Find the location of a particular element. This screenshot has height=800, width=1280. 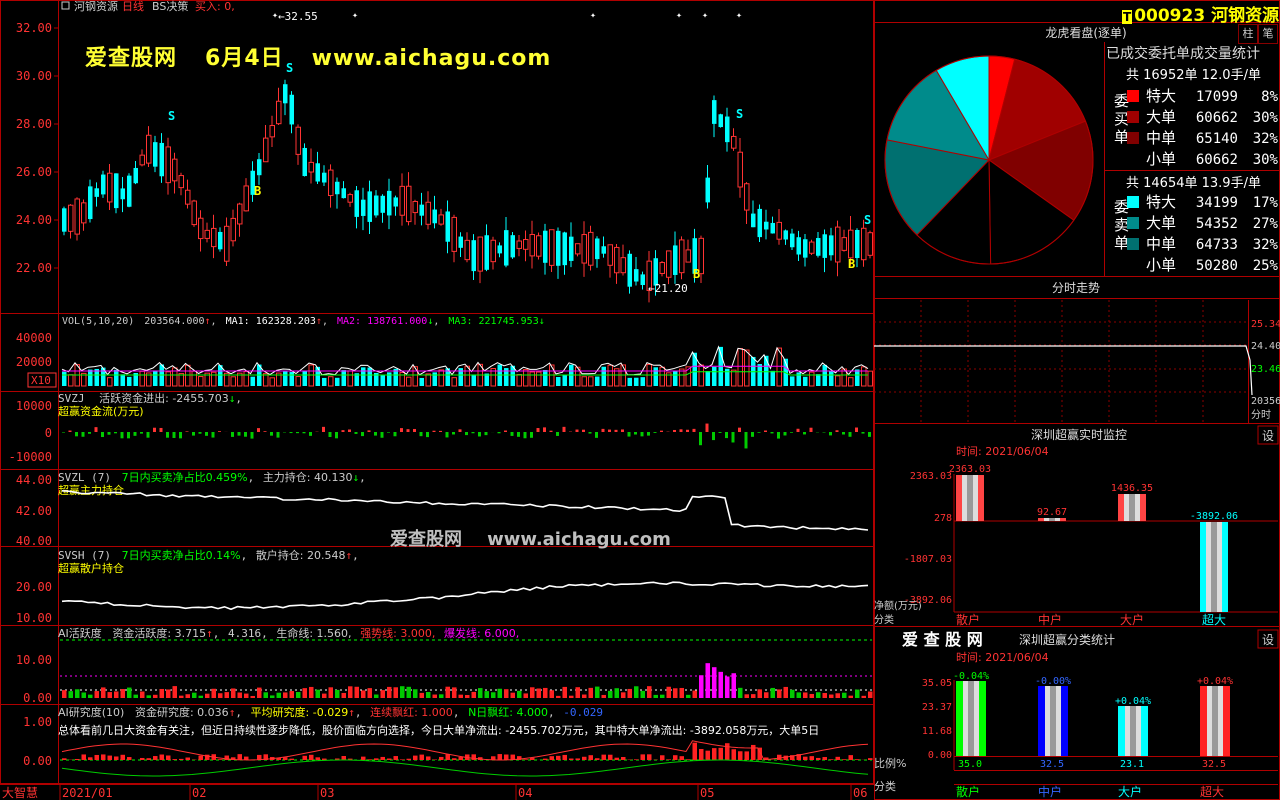

svg-text: 42.00 is located at coordinates (34, 511).